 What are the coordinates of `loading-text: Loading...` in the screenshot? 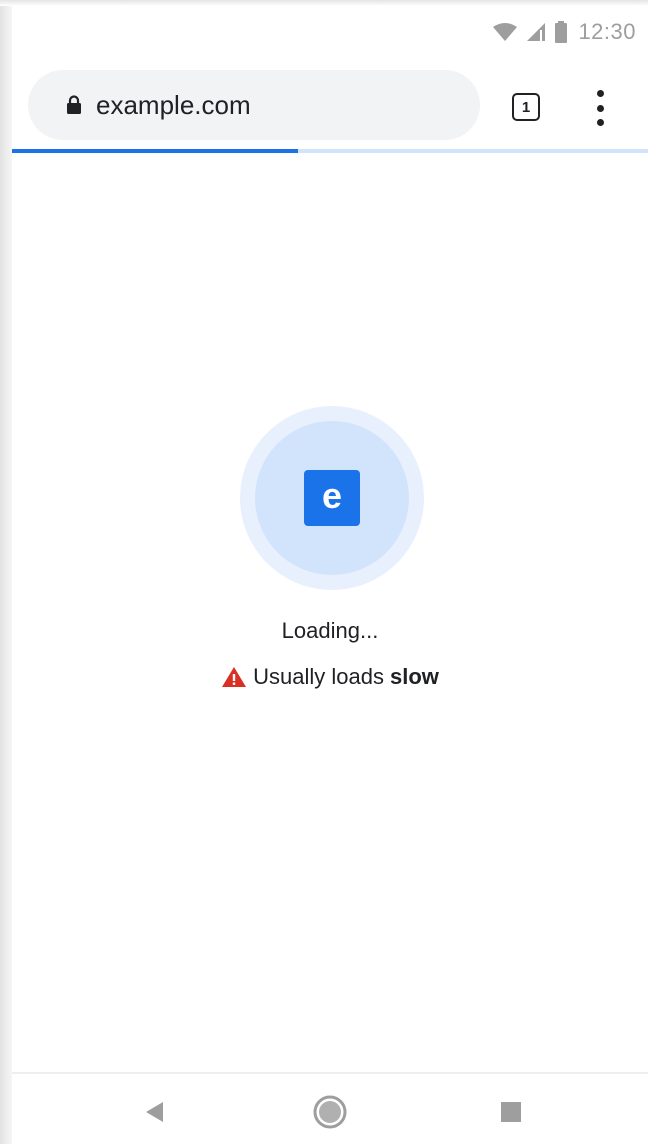 It's located at (330, 630).